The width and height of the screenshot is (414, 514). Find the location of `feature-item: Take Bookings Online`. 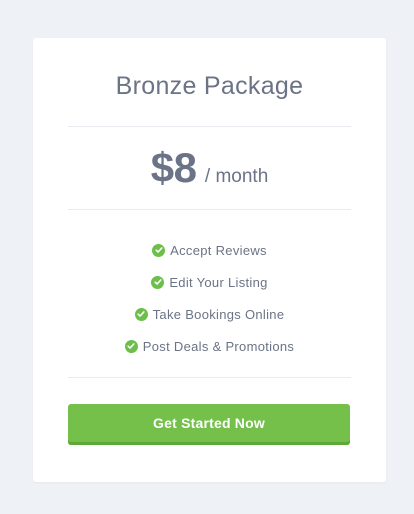

feature-item: Take Bookings Online is located at coordinates (209, 314).